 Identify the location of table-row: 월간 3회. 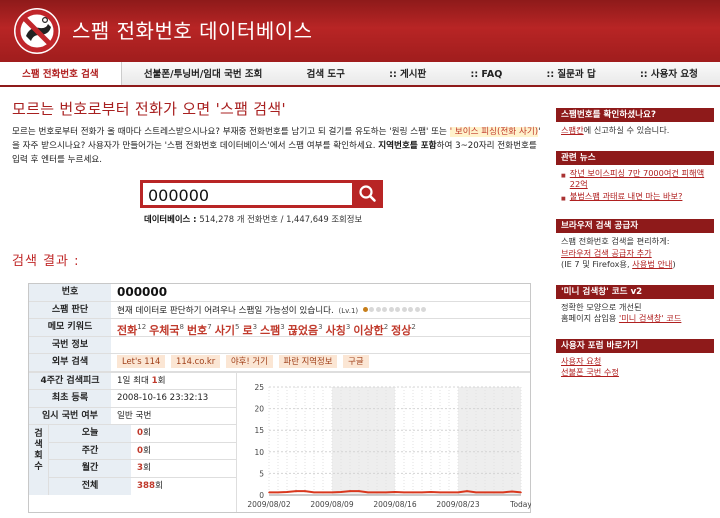
(142, 469).